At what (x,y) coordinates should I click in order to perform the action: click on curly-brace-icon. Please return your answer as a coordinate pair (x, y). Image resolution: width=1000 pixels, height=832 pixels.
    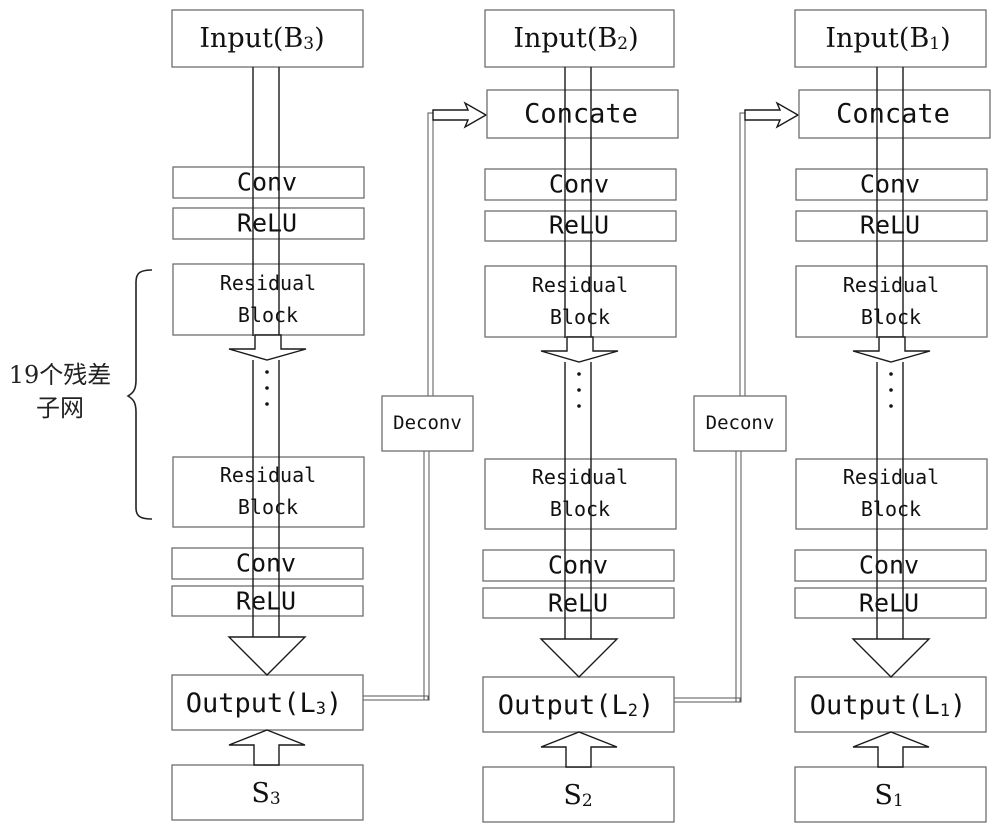
    Looking at the image, I should click on (139, 394).